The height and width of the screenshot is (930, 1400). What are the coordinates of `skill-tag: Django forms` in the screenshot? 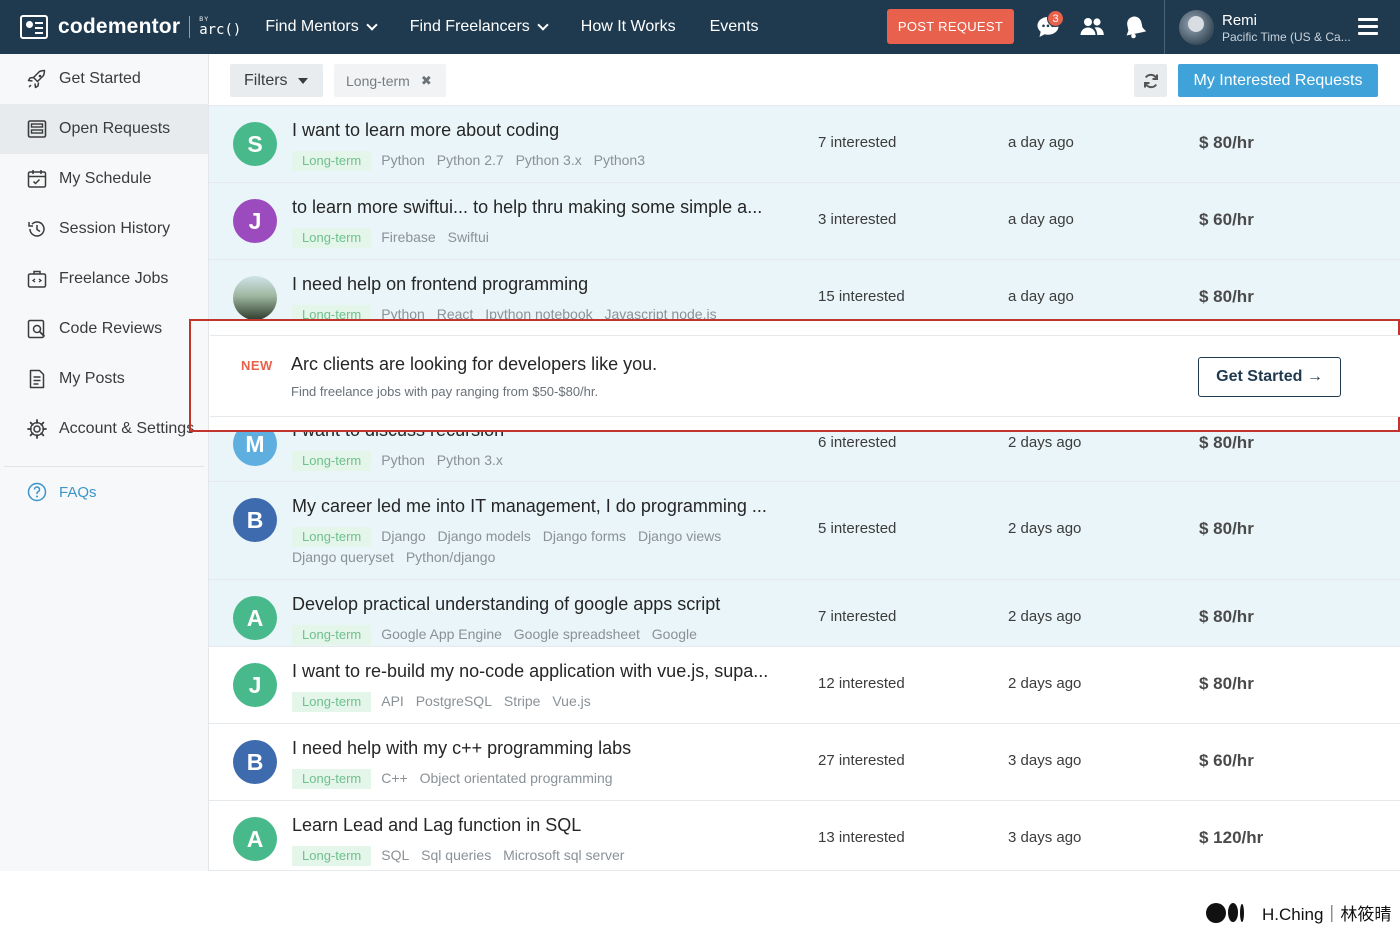 It's located at (584, 536).